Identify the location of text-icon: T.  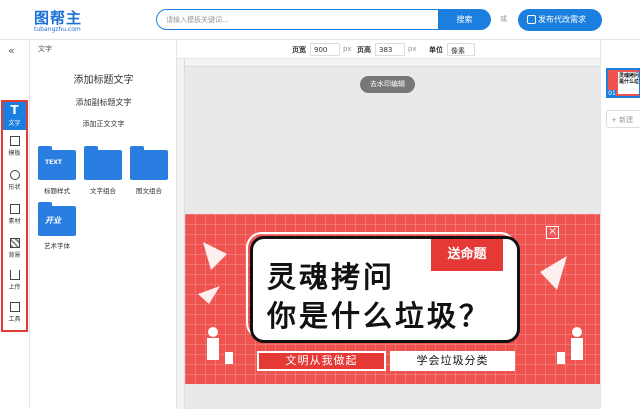
(14, 110).